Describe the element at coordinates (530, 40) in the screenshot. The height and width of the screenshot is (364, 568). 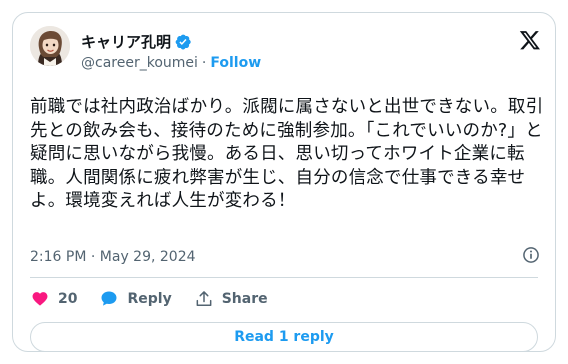
I see `x-logo-icon` at that location.